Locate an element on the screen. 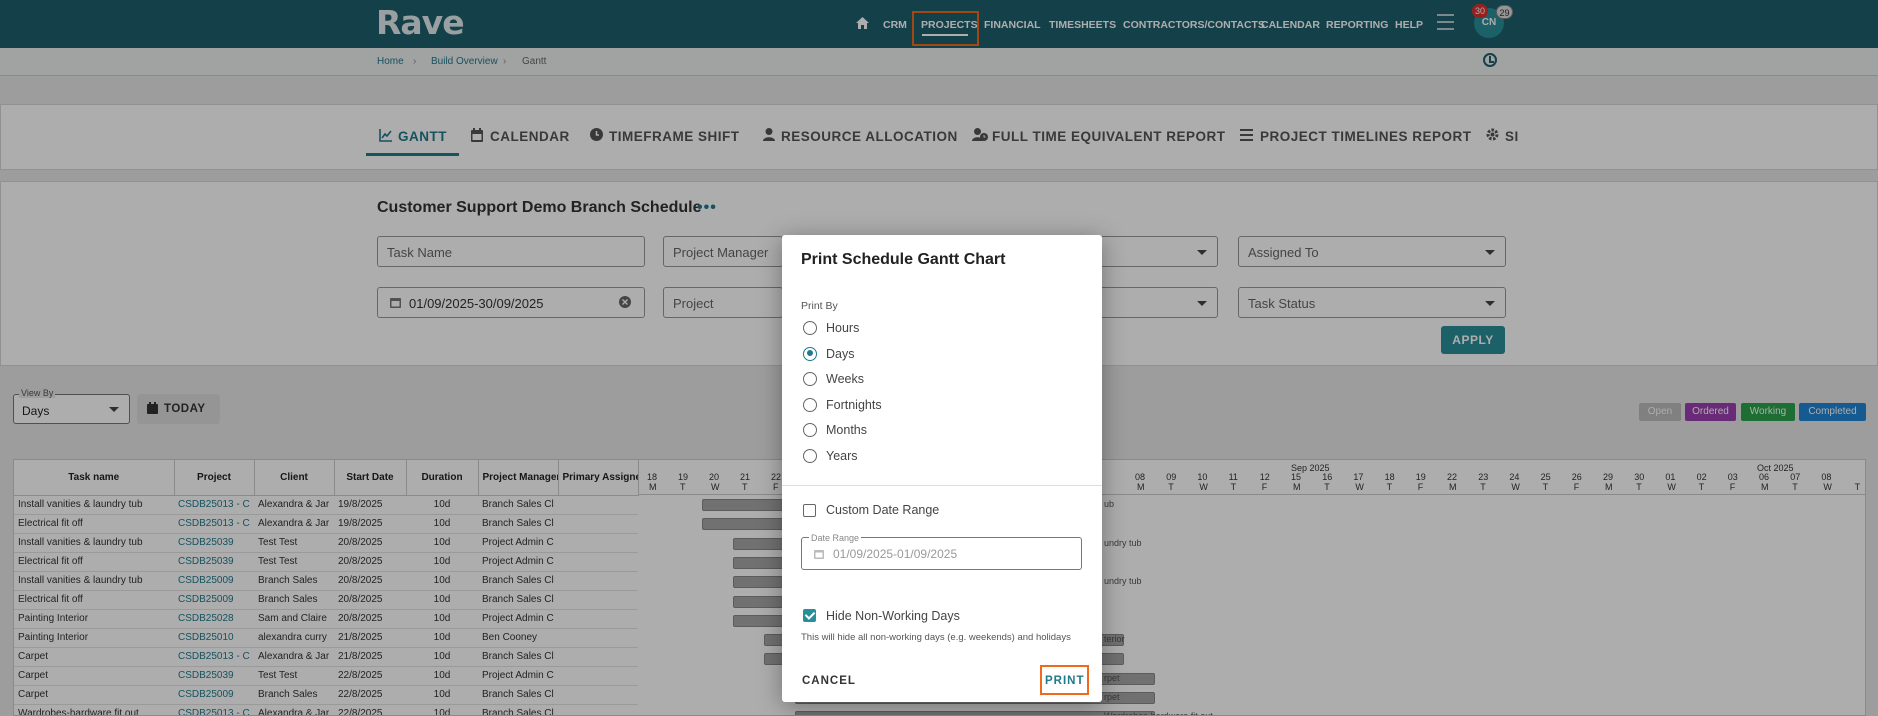 The width and height of the screenshot is (1878, 716). calendar-icon is located at coordinates (819, 554).